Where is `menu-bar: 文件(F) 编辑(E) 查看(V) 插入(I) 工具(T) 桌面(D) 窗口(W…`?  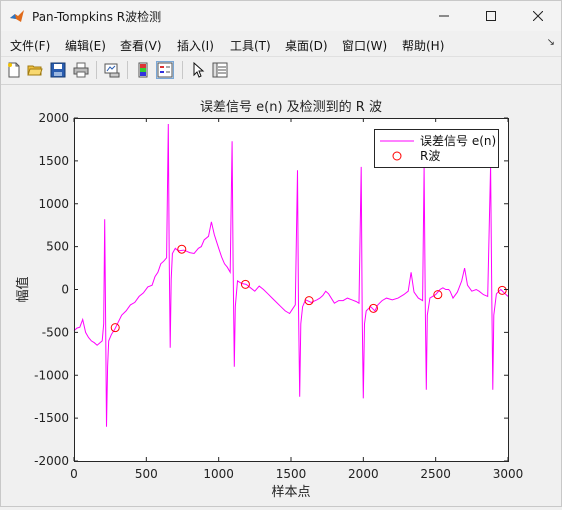 menu-bar: 文件(F) 编辑(E) 查看(V) 插入(I) 工具(T) 桌面(D) 窗口(W… is located at coordinates (281, 44).